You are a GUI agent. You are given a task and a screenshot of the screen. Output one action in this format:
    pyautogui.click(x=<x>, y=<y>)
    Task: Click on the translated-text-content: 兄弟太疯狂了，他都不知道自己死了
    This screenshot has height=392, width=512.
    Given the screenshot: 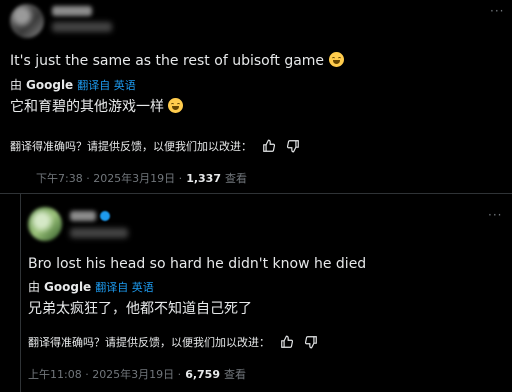 What is the action you would take?
    pyautogui.click(x=140, y=309)
    